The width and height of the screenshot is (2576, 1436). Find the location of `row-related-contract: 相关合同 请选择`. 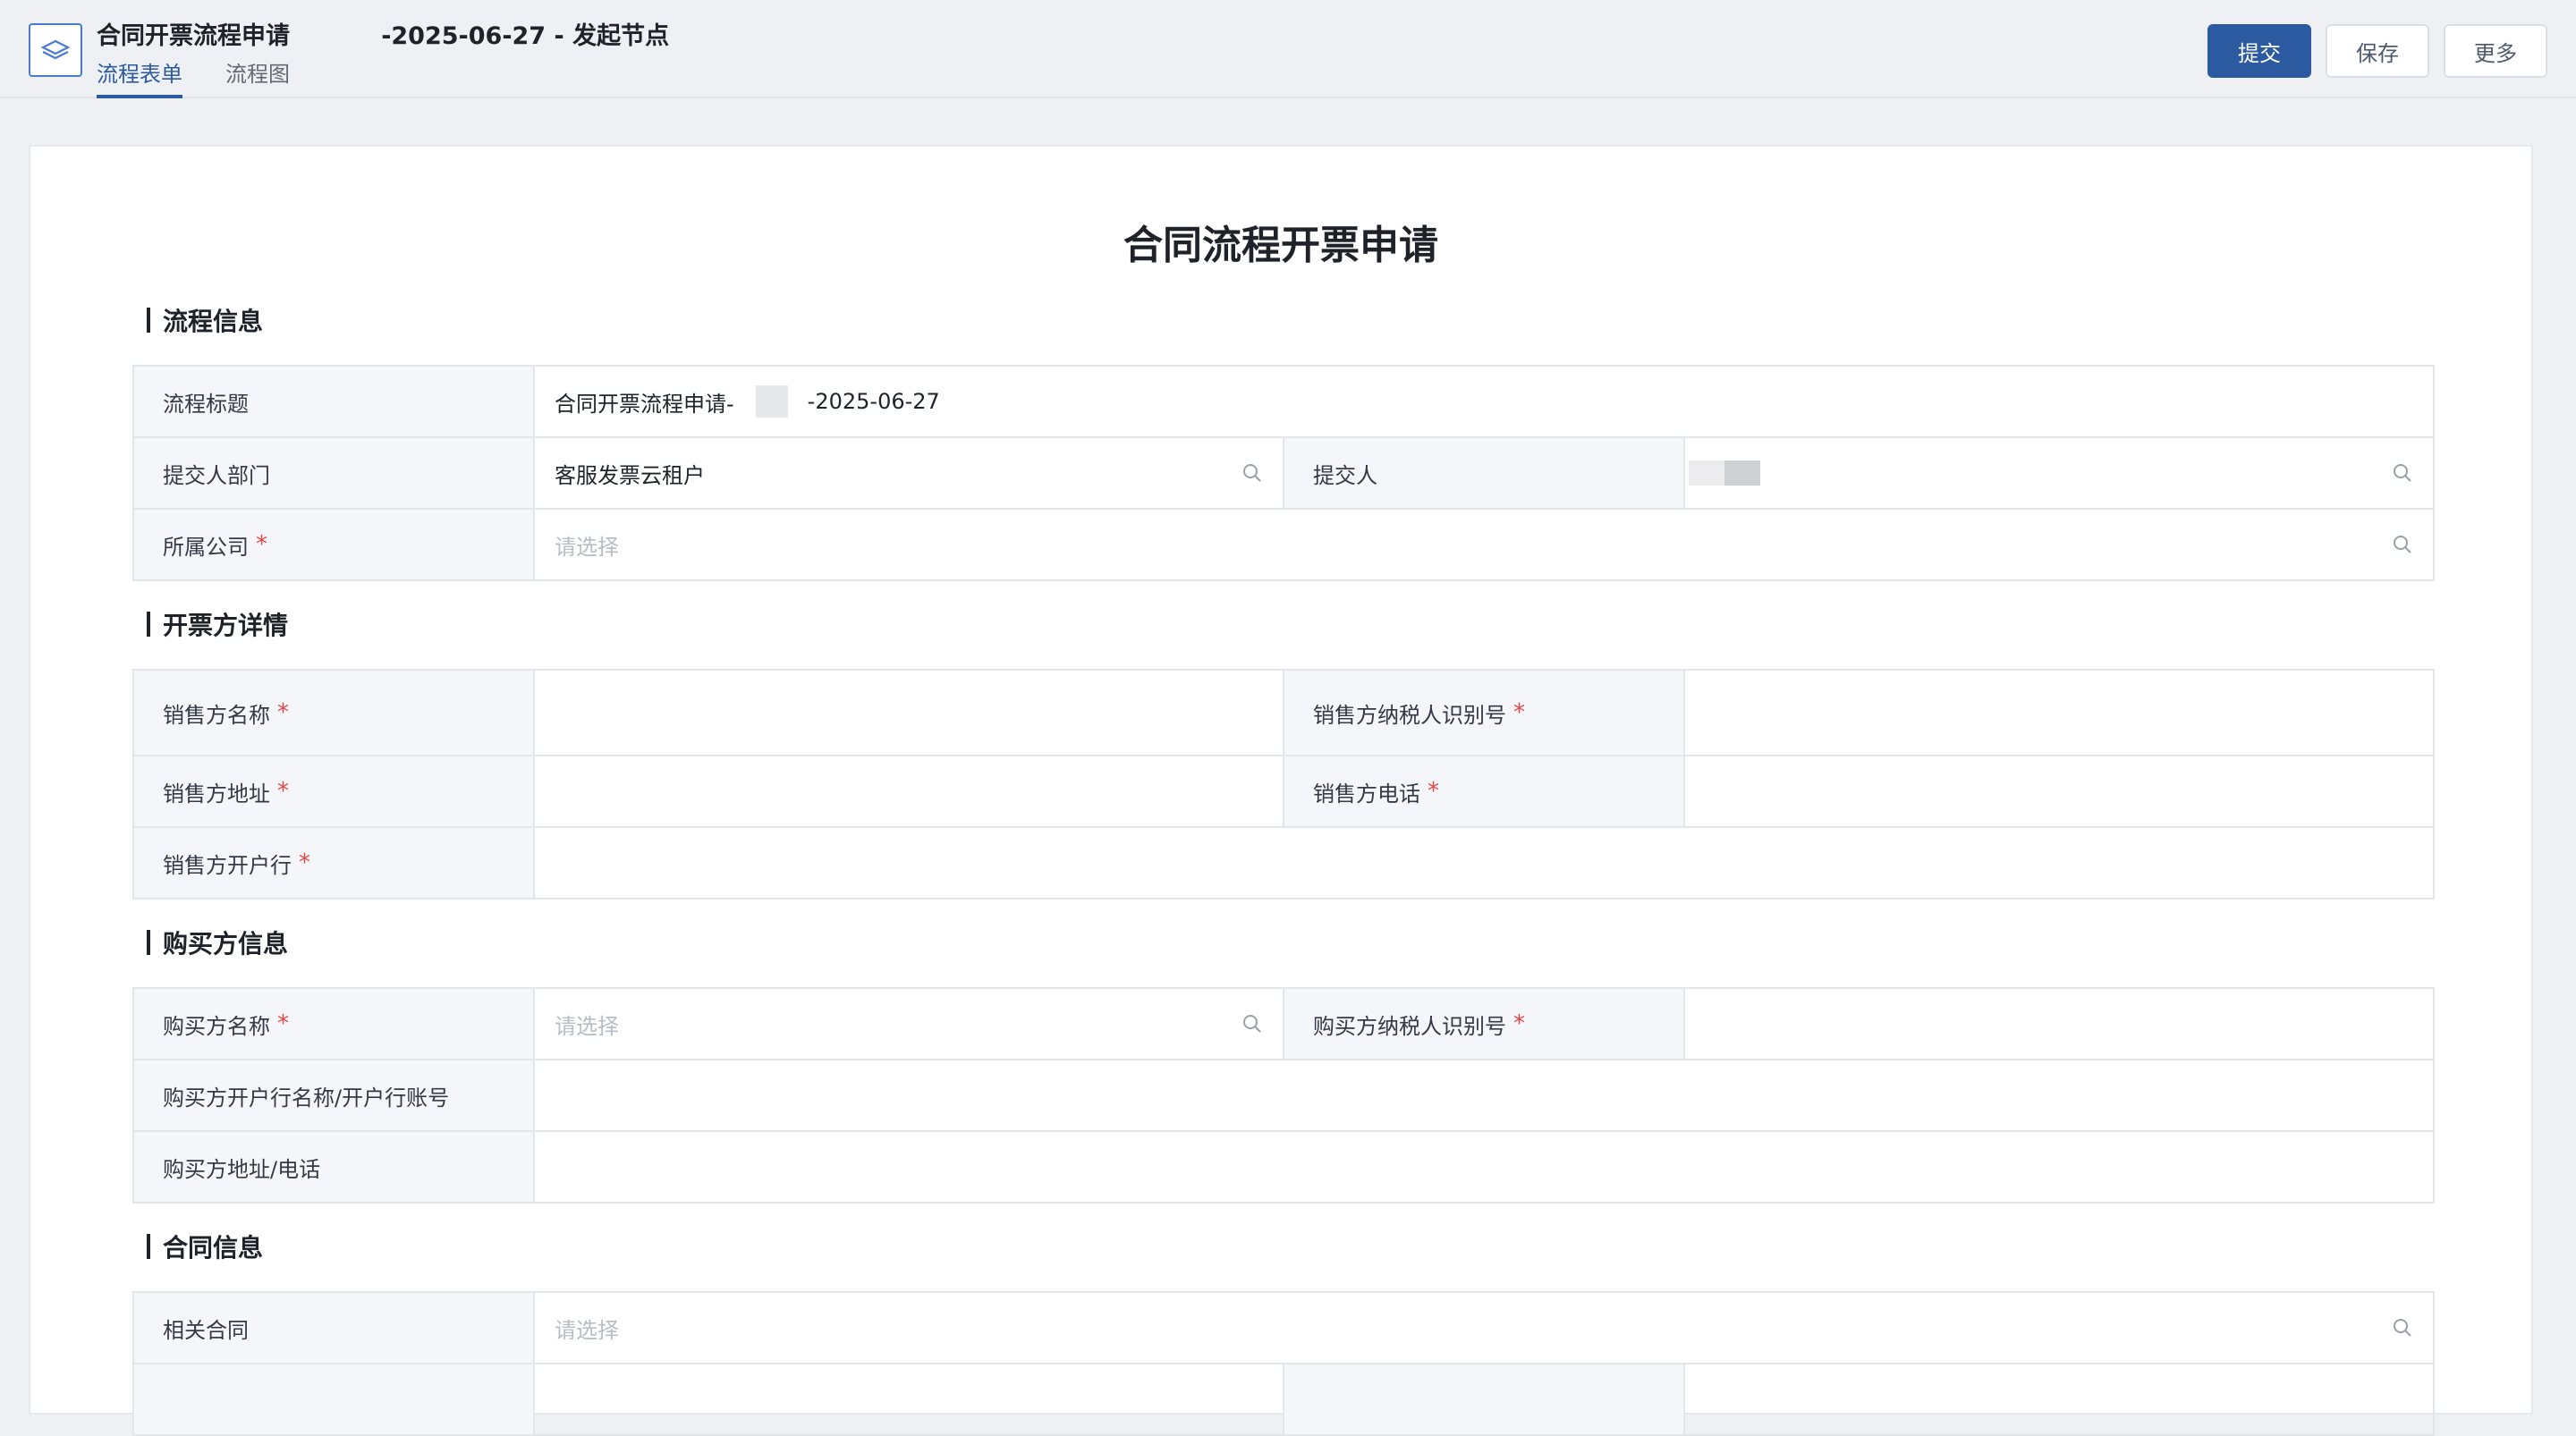

row-related-contract: 相关合同 请选择 is located at coordinates (1283, 1328).